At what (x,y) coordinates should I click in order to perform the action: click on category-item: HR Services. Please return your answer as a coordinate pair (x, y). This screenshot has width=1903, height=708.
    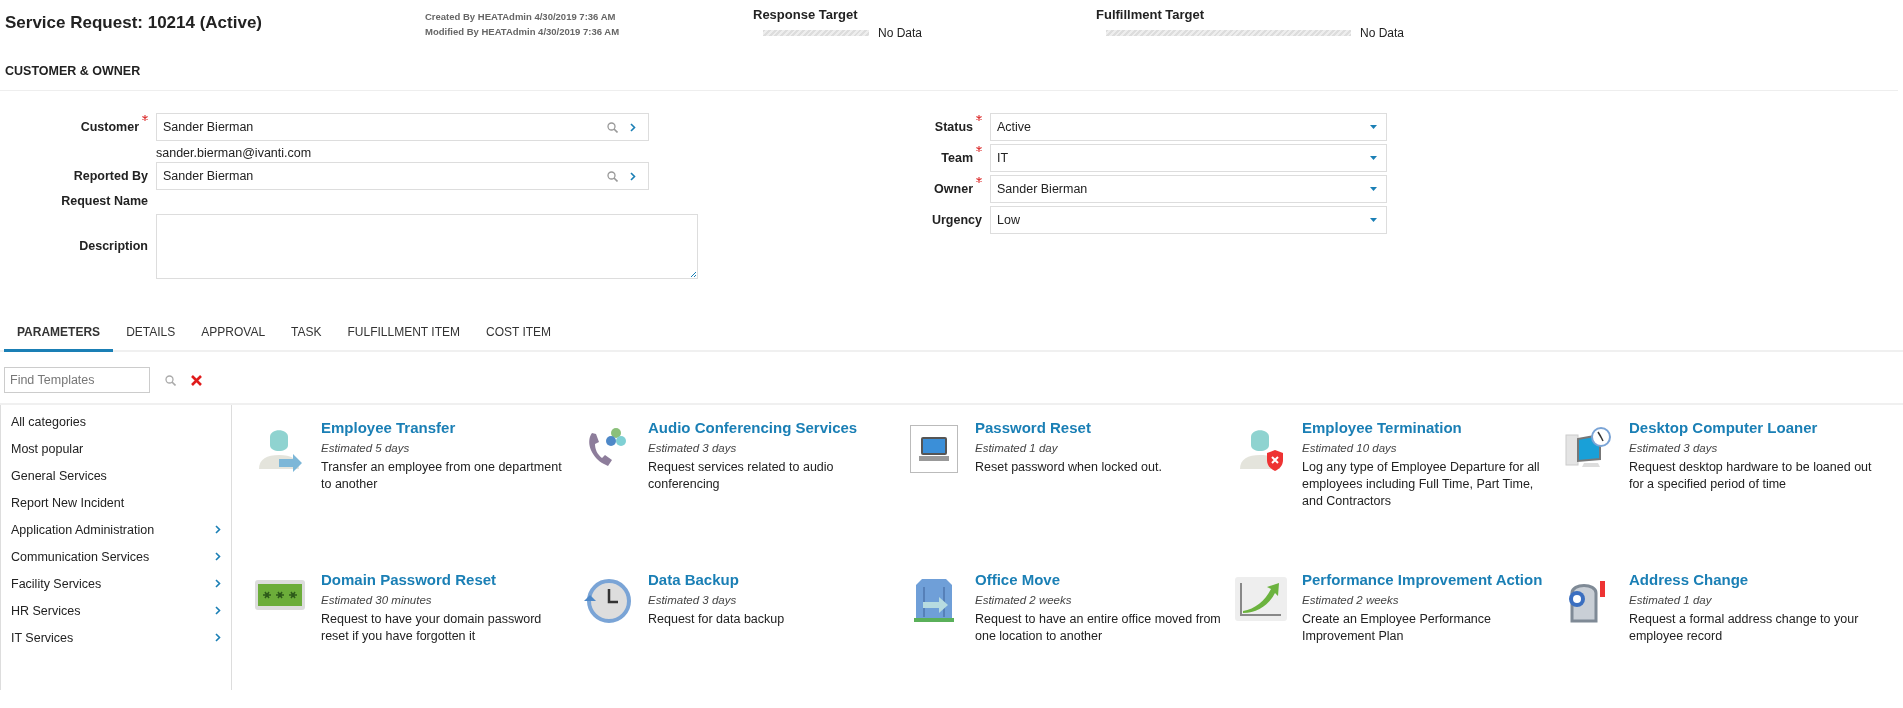
    Looking at the image, I should click on (46, 610).